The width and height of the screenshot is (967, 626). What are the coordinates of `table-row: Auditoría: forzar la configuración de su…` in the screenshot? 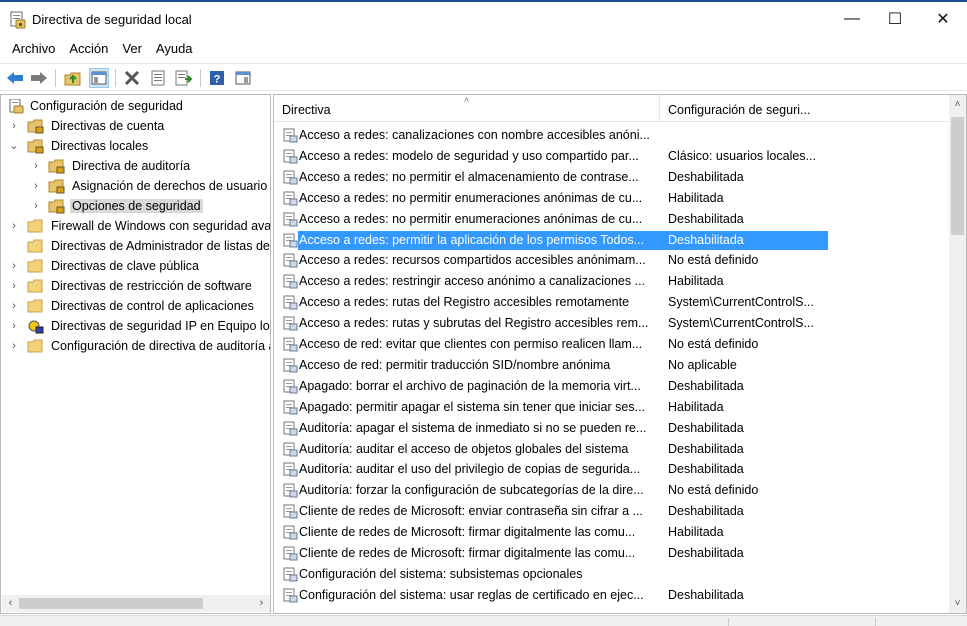 It's located at (611, 490).